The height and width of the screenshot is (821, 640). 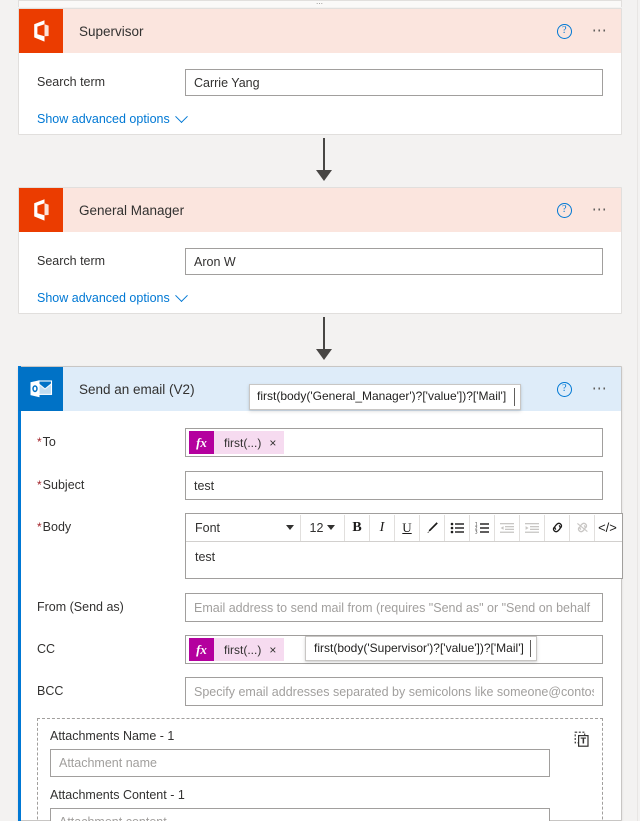 What do you see at coordinates (557, 527) in the screenshot?
I see `link-icon` at bounding box center [557, 527].